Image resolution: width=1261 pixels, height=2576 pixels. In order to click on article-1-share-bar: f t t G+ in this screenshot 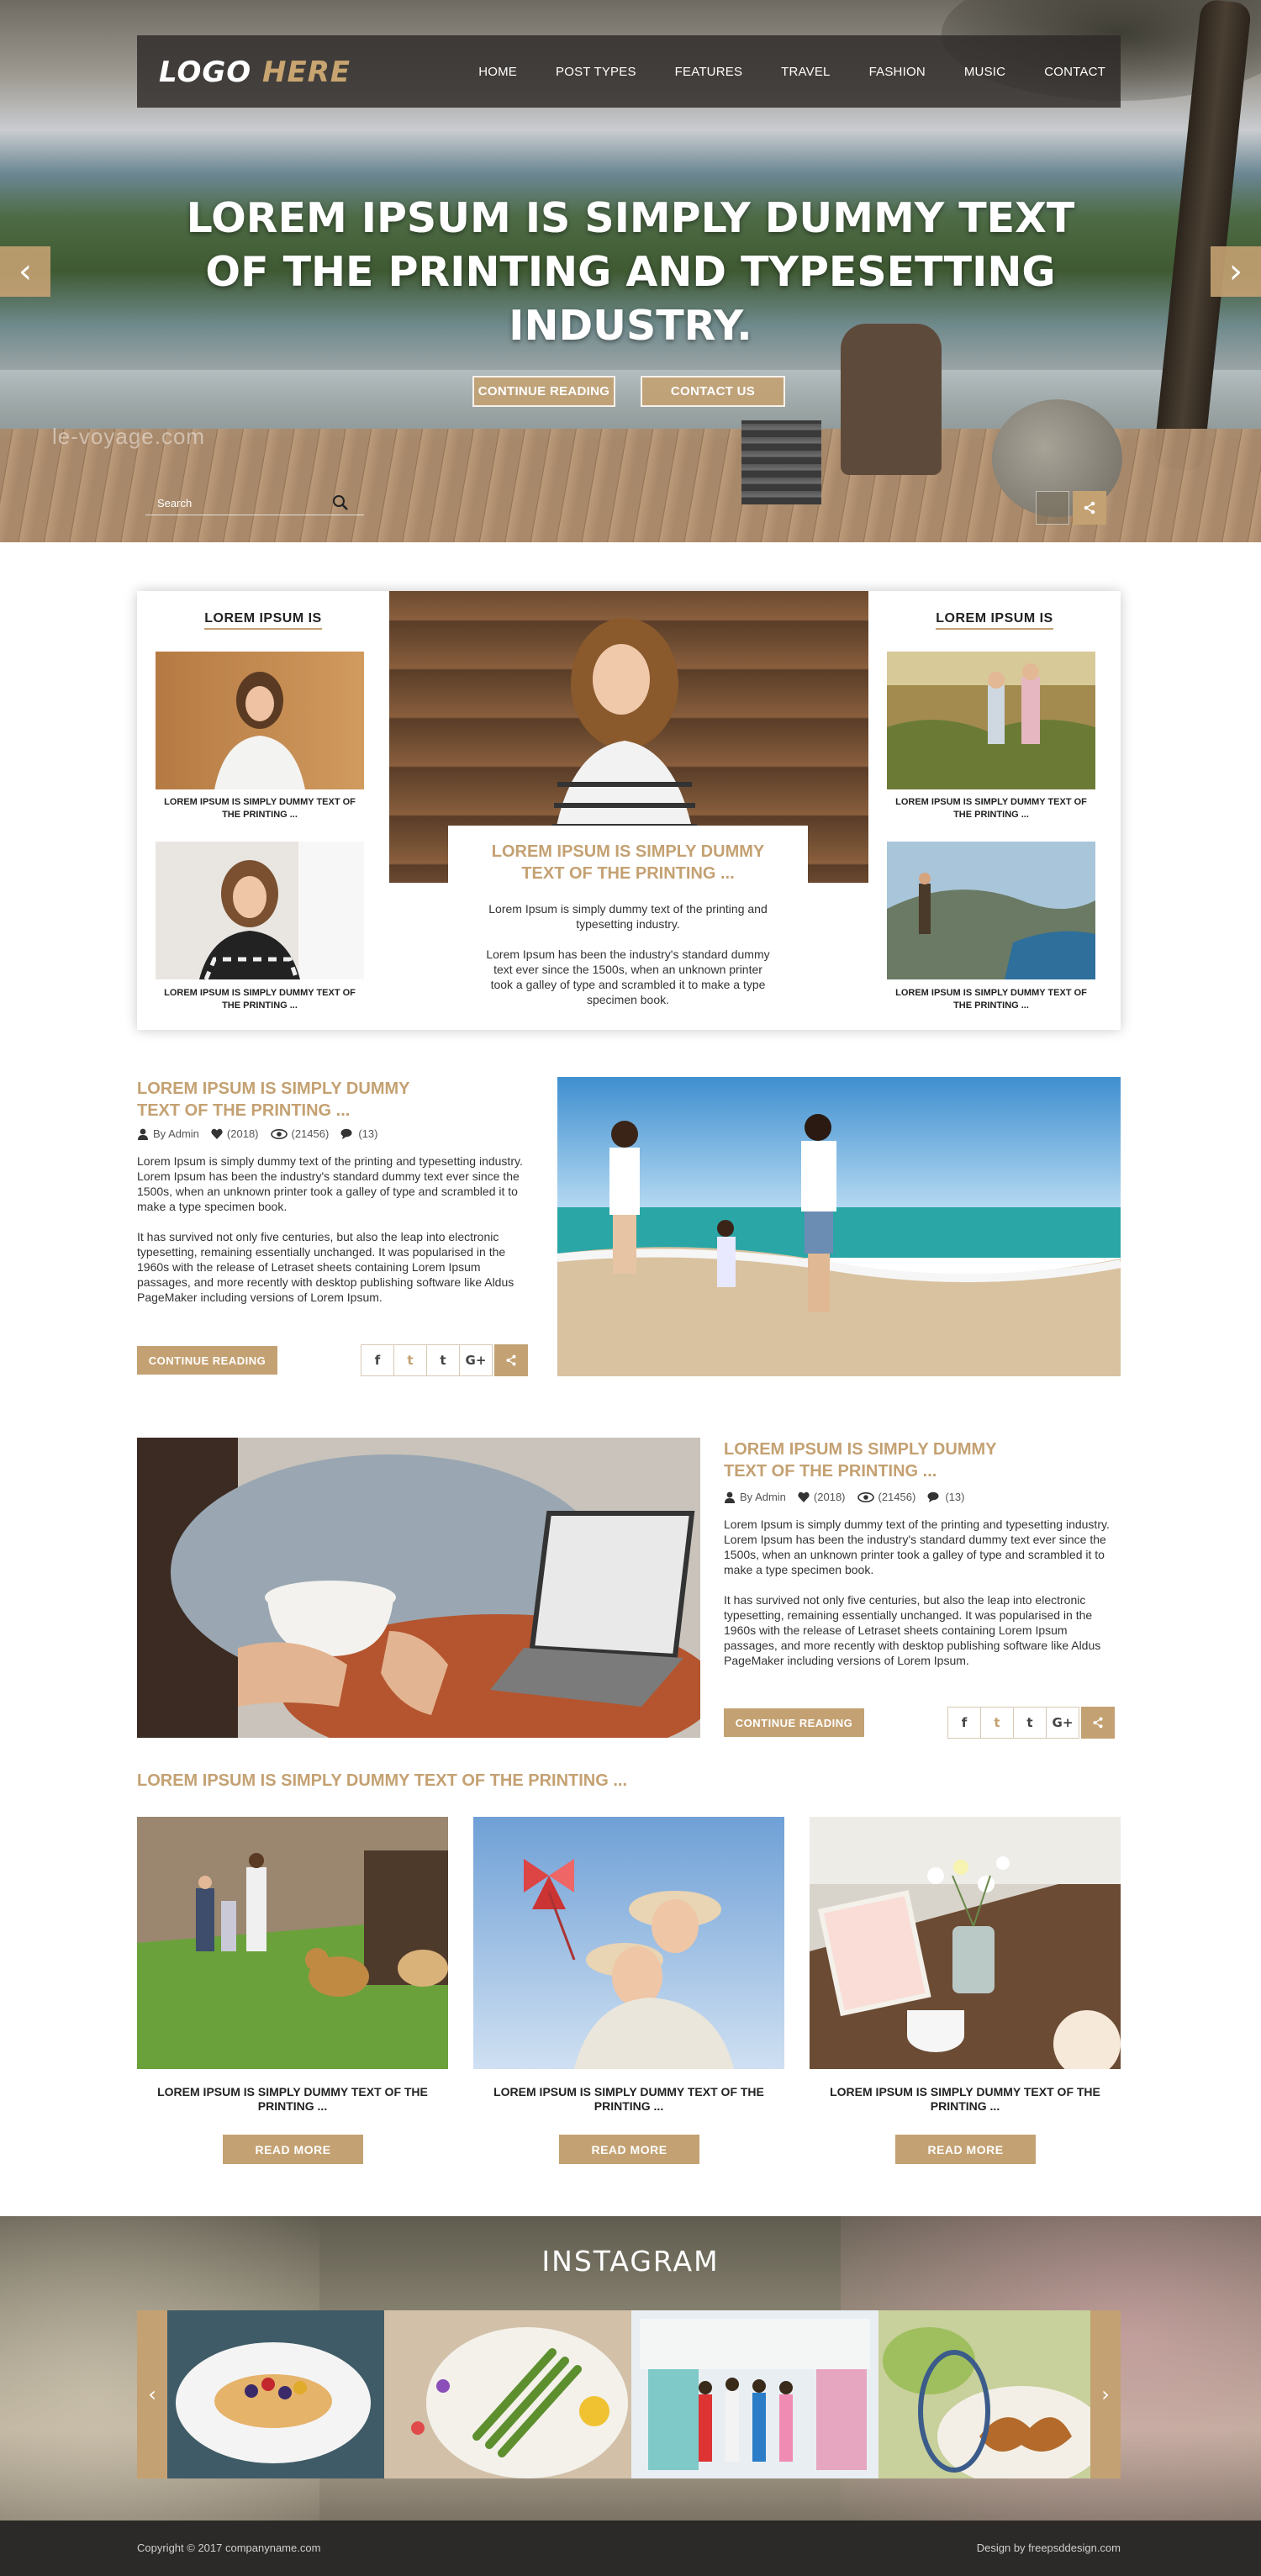, I will do `click(444, 1360)`.